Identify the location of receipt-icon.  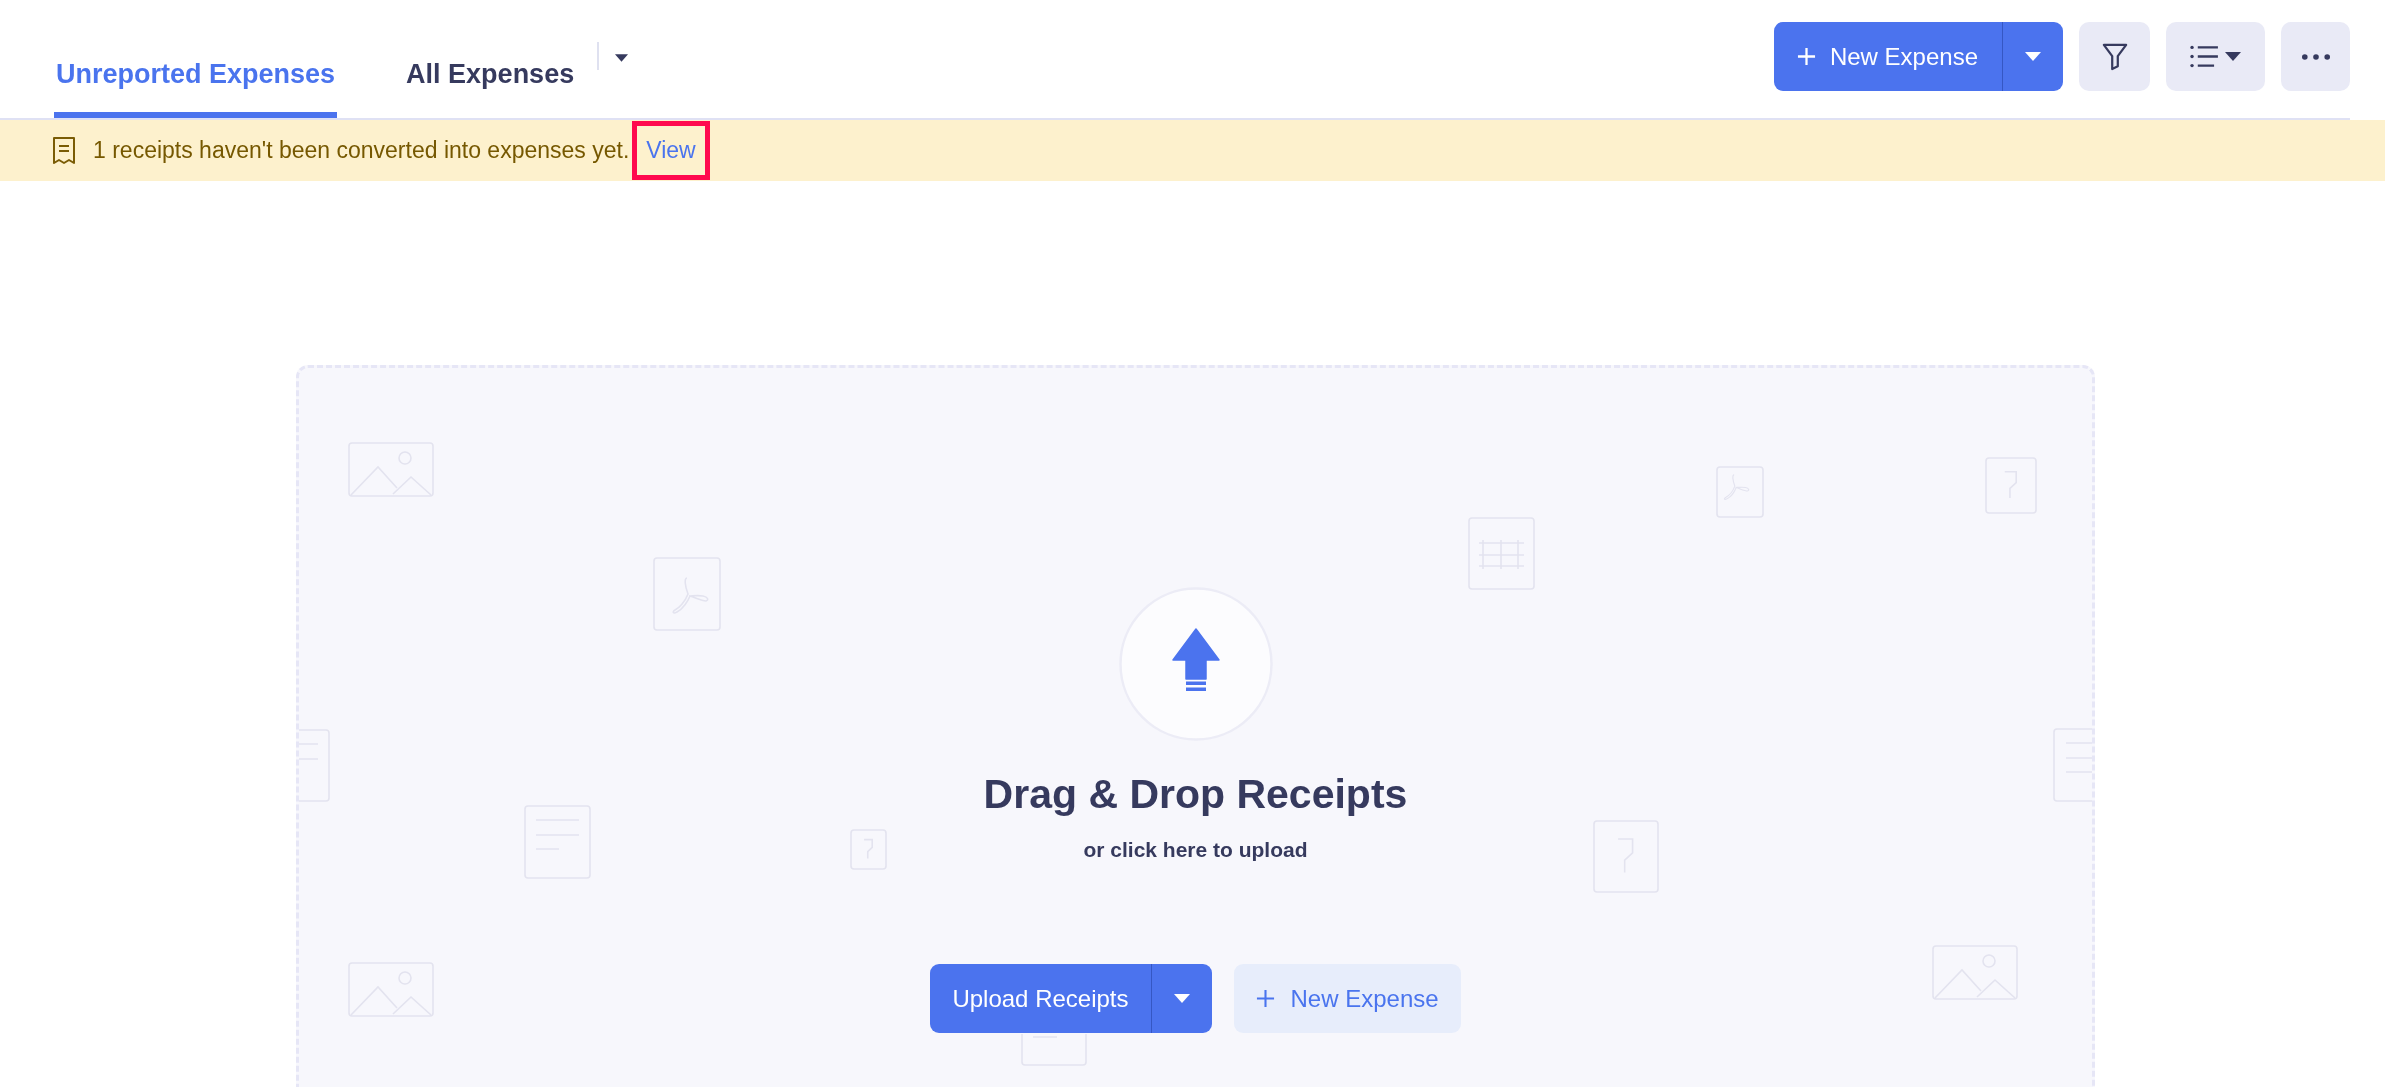
(64, 150).